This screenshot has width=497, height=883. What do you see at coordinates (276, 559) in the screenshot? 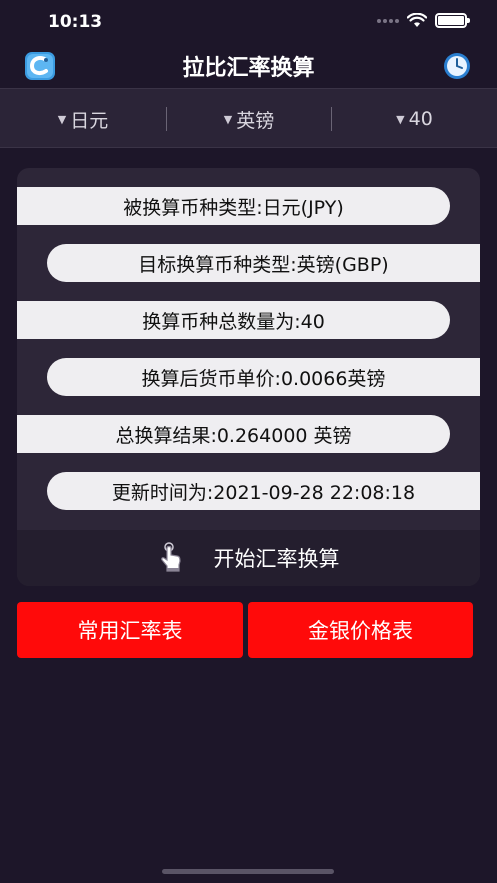
I see `start-conversion-label: 开始汇率换算` at bounding box center [276, 559].